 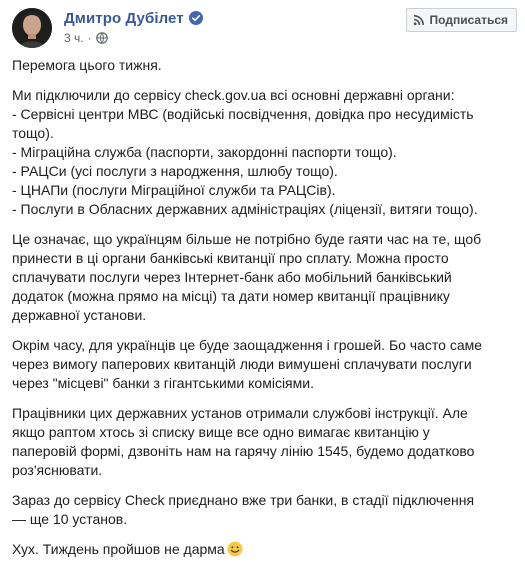 What do you see at coordinates (33, 133) in the screenshot?
I see `post-text-line: тощо).` at bounding box center [33, 133].